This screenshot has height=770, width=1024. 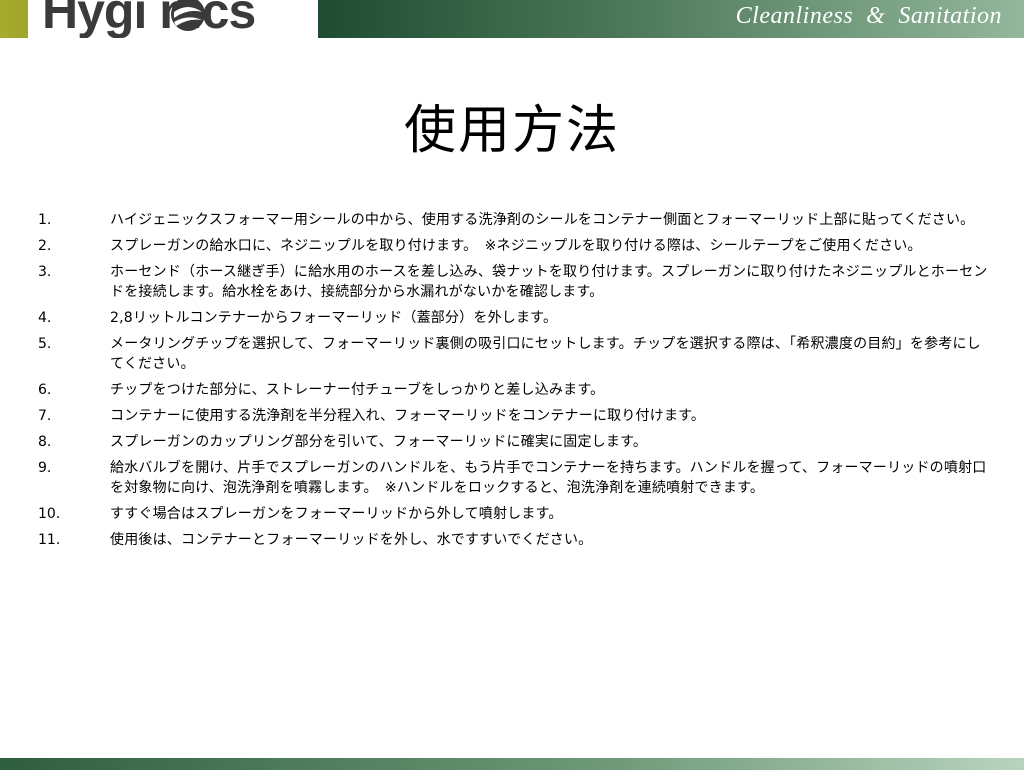 What do you see at coordinates (379, 442) in the screenshot?
I see `step-text: スプレーガンのカップリング部分を引いて、フォーマーリッドに確実に固定します。` at bounding box center [379, 442].